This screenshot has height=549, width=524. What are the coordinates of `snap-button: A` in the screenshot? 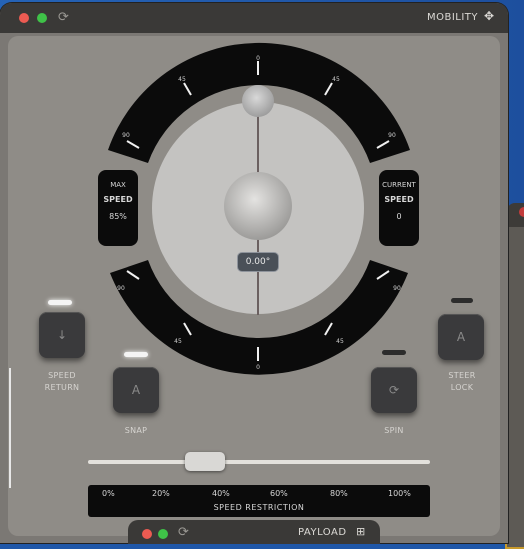 It's located at (136, 390).